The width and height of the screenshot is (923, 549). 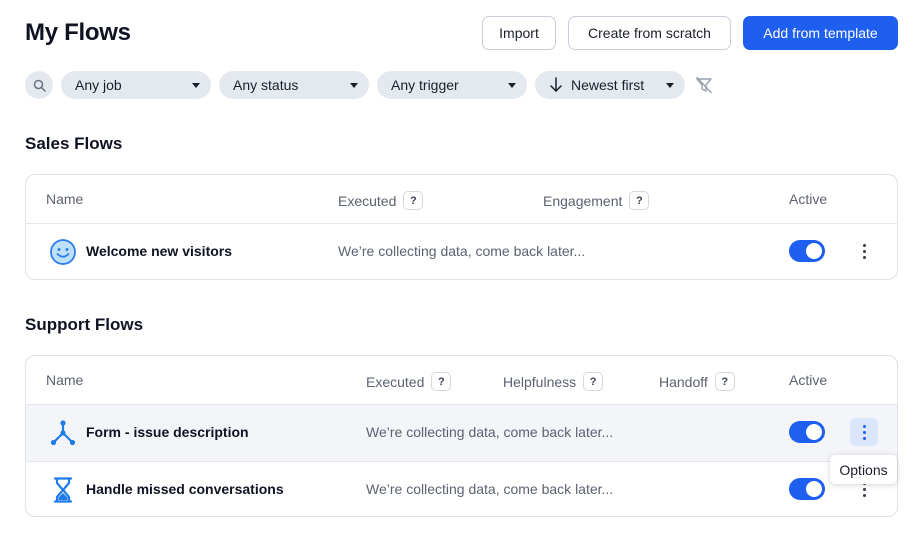 What do you see at coordinates (519, 33) in the screenshot?
I see `import-button: Import` at bounding box center [519, 33].